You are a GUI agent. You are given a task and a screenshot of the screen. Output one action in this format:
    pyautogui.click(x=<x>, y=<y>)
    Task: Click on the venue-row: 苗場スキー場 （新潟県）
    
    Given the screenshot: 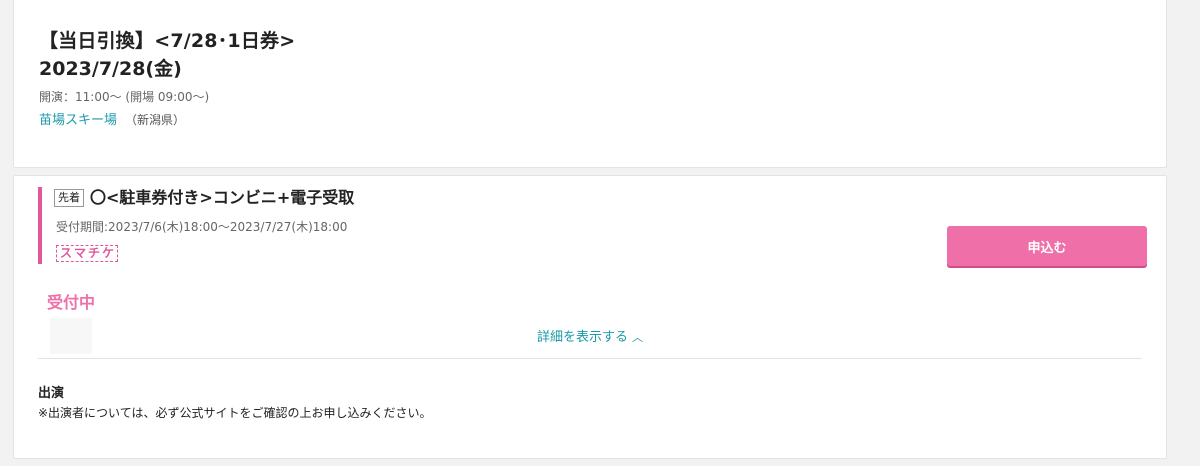 What is the action you would take?
    pyautogui.click(x=112, y=120)
    